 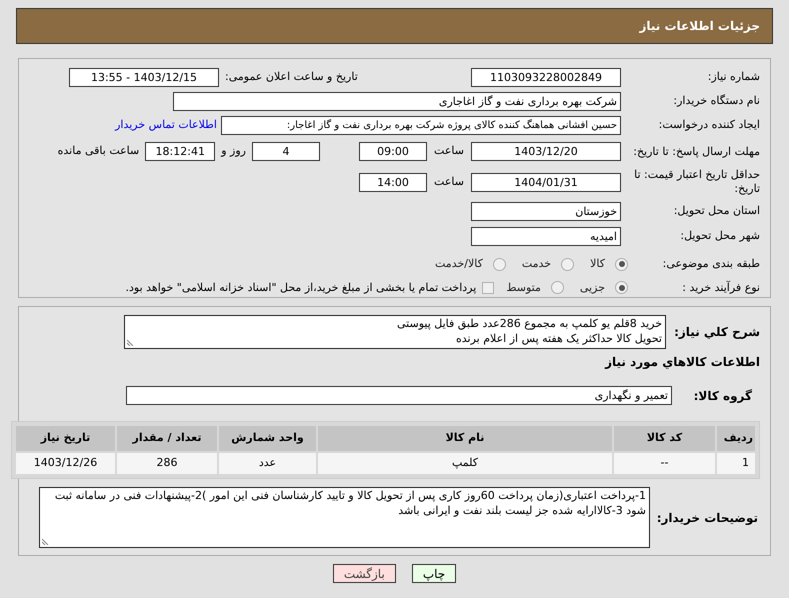 I want to click on remaining-time-field: 18:12:41, so click(x=180, y=152).